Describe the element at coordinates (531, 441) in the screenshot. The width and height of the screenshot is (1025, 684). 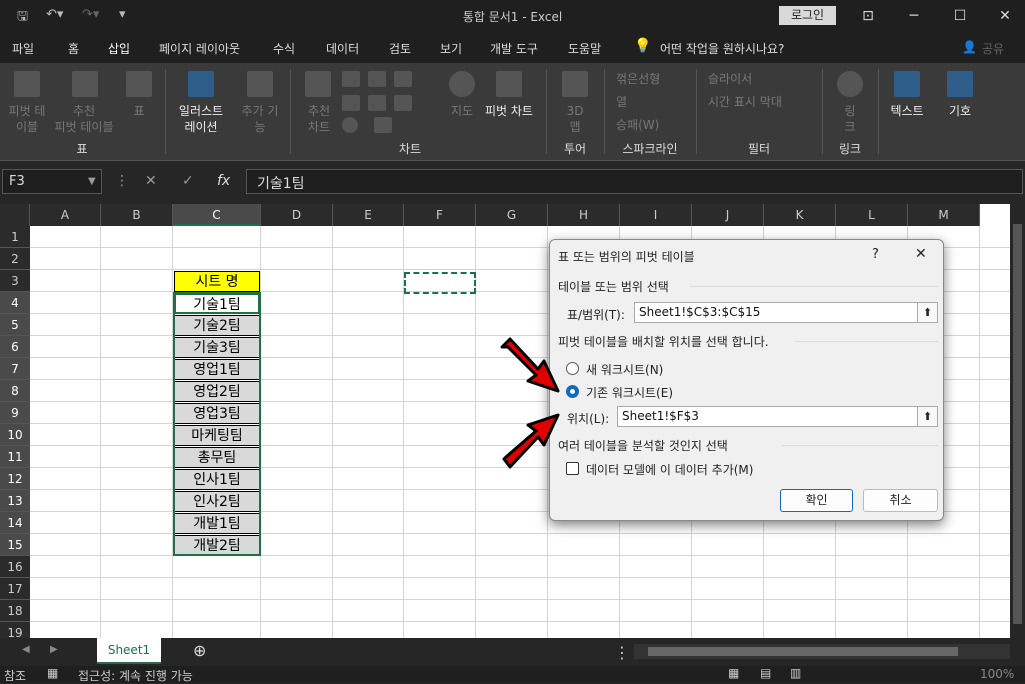
I see `red-arrow-lower` at that location.